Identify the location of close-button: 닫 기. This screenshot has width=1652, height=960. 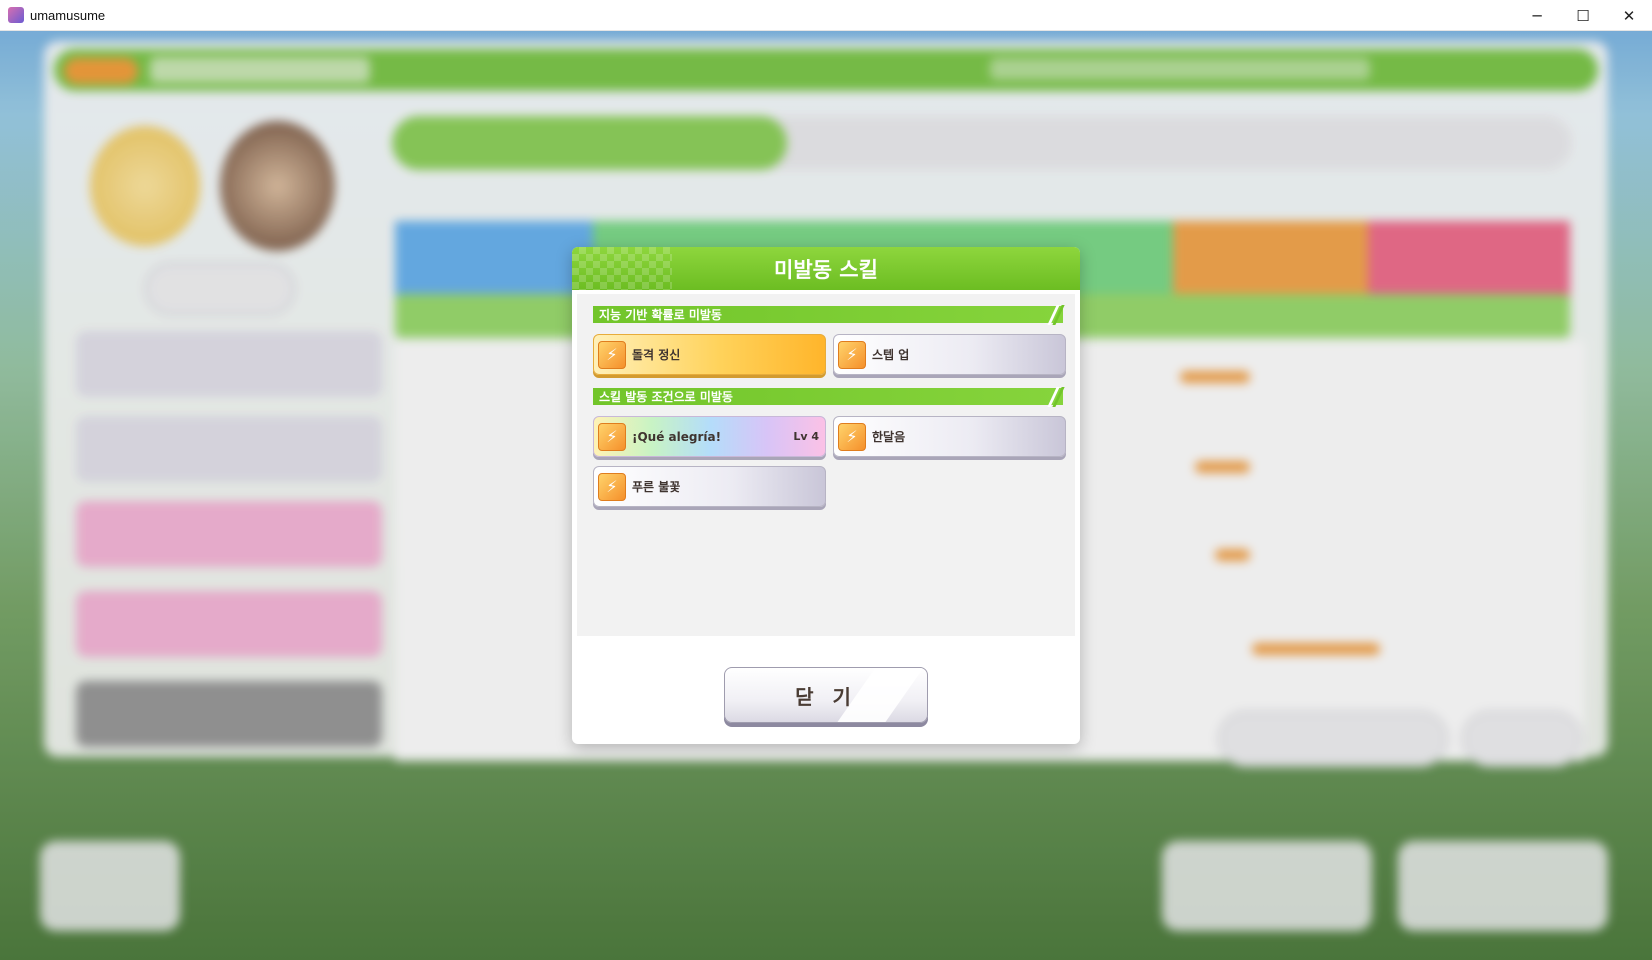
(826, 695).